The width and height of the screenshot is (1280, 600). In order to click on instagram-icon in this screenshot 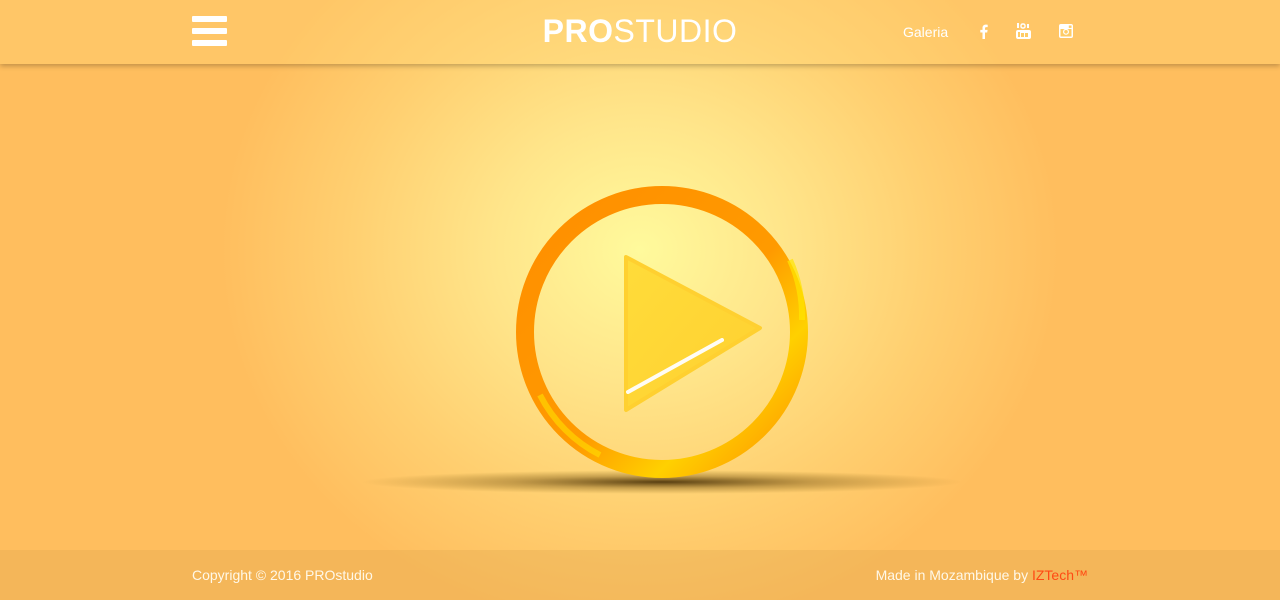, I will do `click(1066, 31)`.